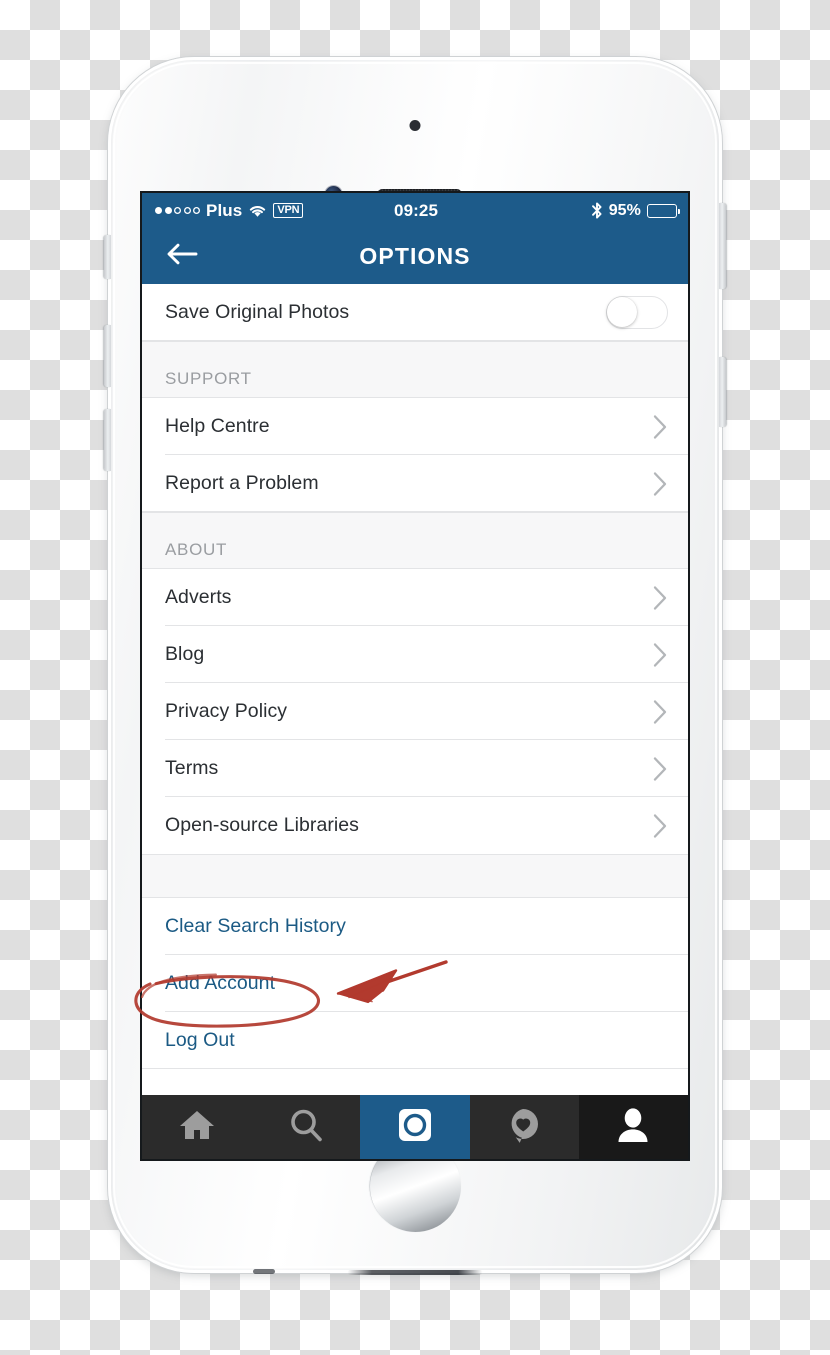 This screenshot has width=830, height=1355. What do you see at coordinates (415, 711) in the screenshot?
I see `row-privacy-policy: Privacy Policy` at bounding box center [415, 711].